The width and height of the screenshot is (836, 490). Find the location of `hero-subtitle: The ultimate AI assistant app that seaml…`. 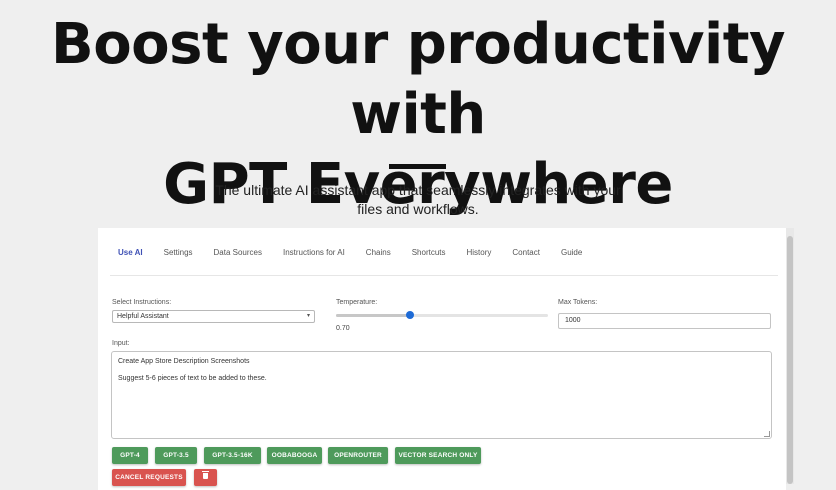

hero-subtitle: The ultimate AI assistant app that seaml… is located at coordinates (418, 200).